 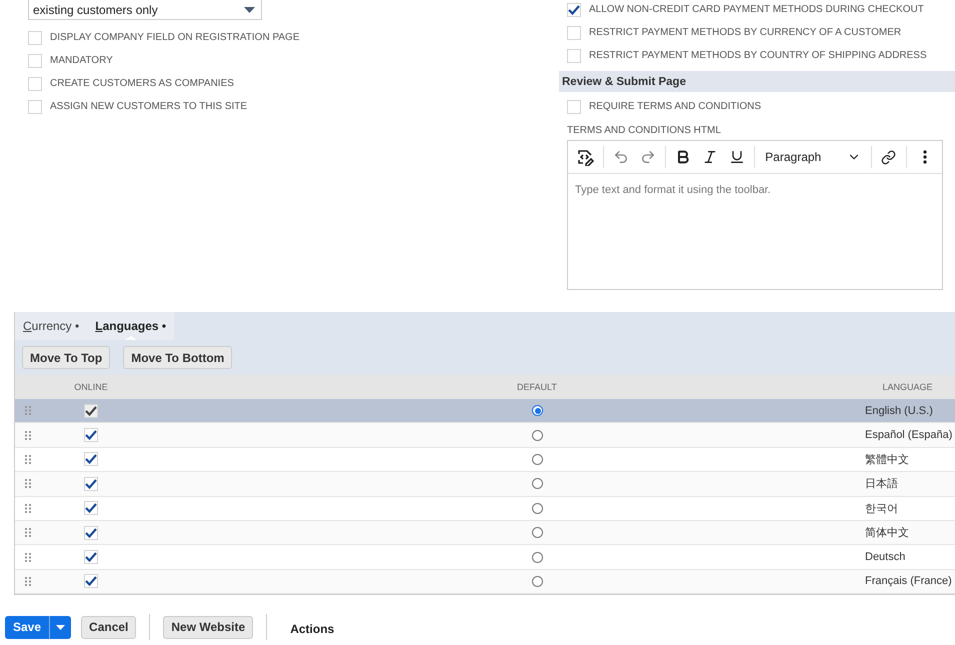 I want to click on italic-icon, so click(x=710, y=157).